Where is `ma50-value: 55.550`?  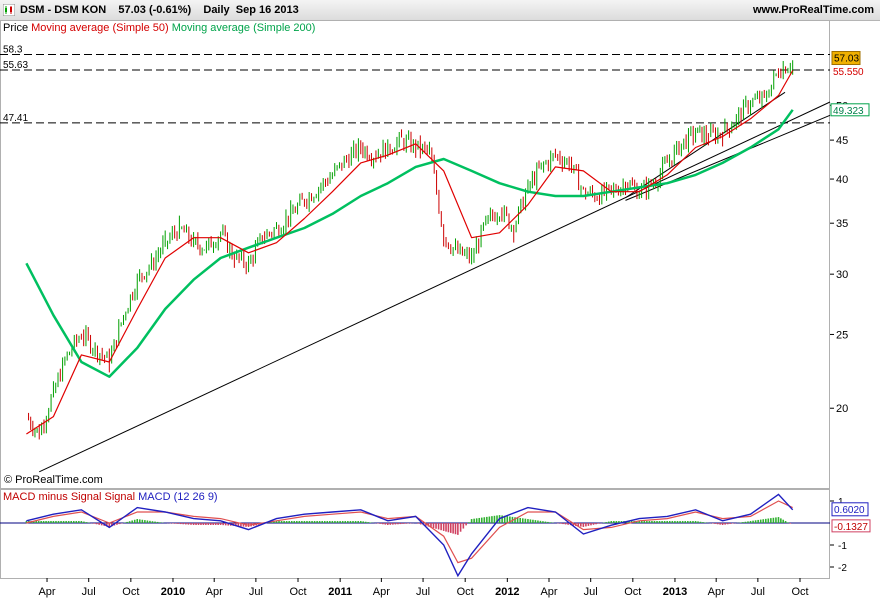 ma50-value: 55.550 is located at coordinates (848, 72).